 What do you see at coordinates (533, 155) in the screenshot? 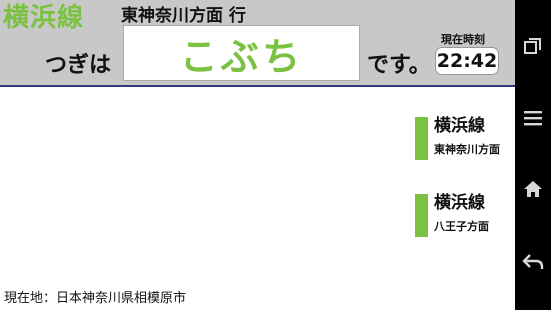
I see `system-navbar` at bounding box center [533, 155].